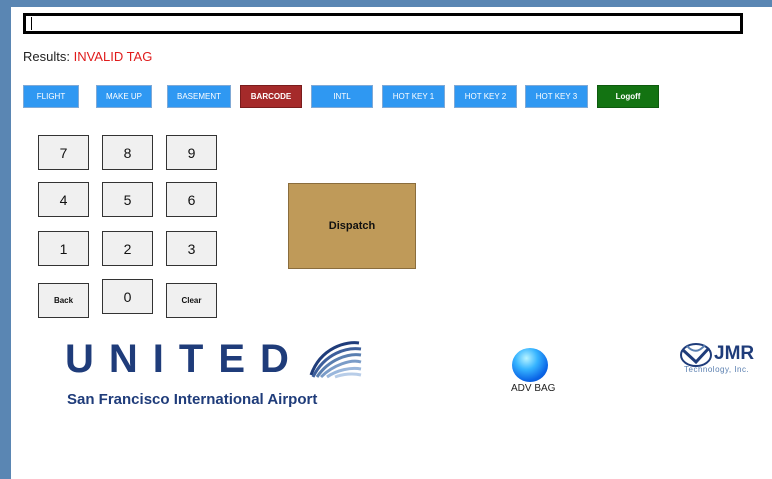  Describe the element at coordinates (127, 296) in the screenshot. I see `key-0: 0` at that location.